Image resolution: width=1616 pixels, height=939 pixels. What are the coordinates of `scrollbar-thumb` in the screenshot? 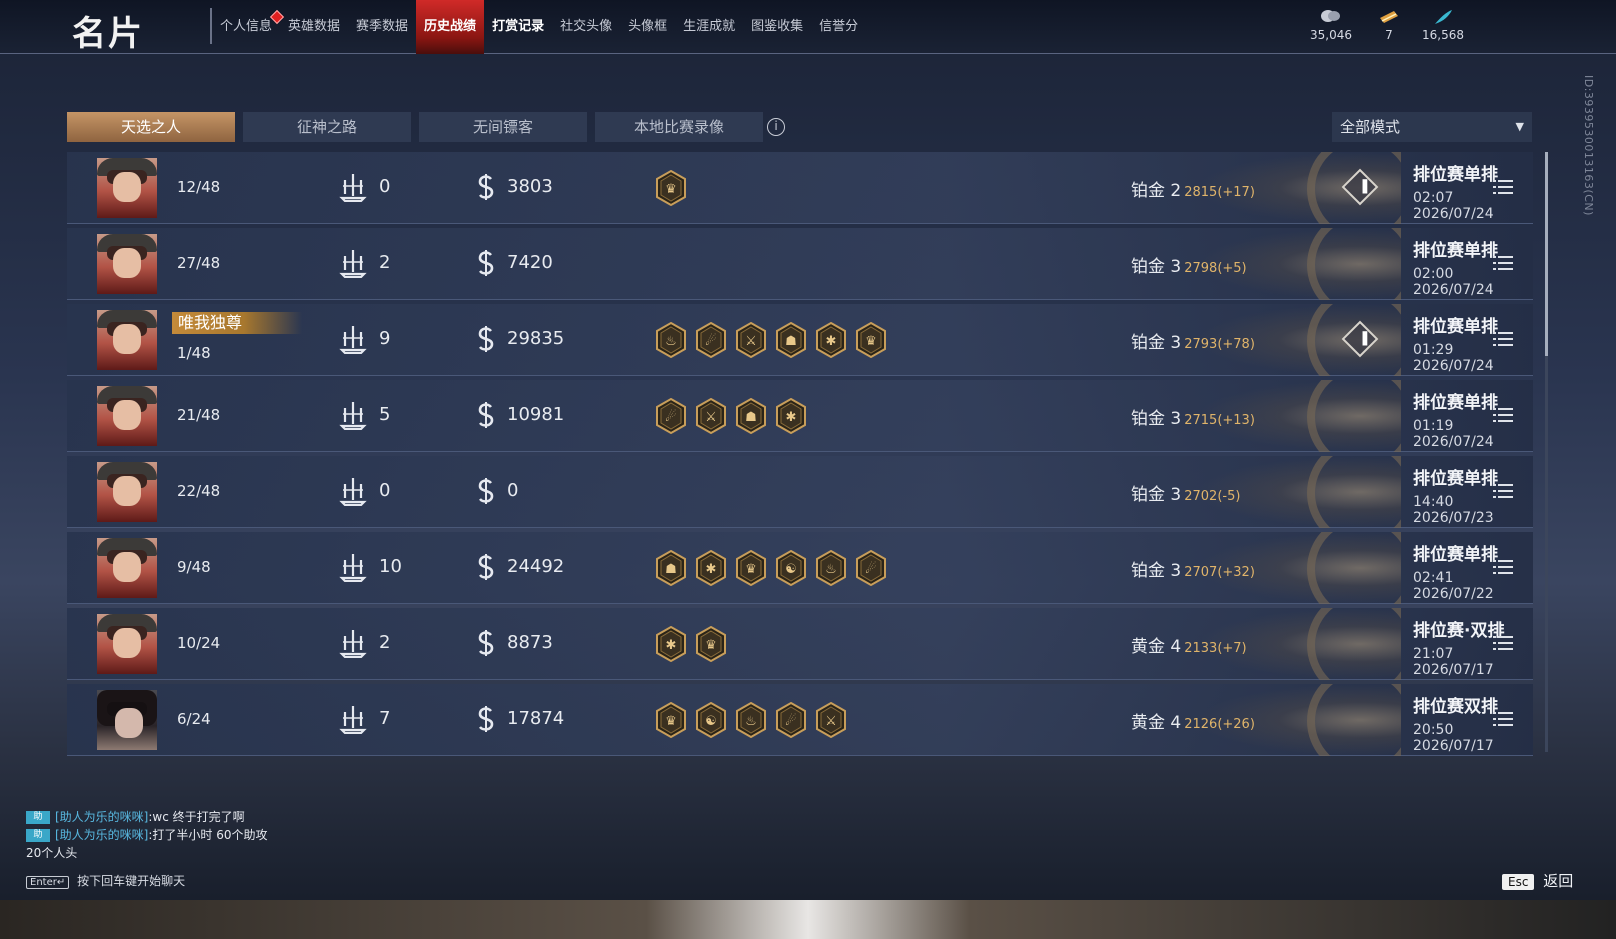 It's located at (1546, 254).